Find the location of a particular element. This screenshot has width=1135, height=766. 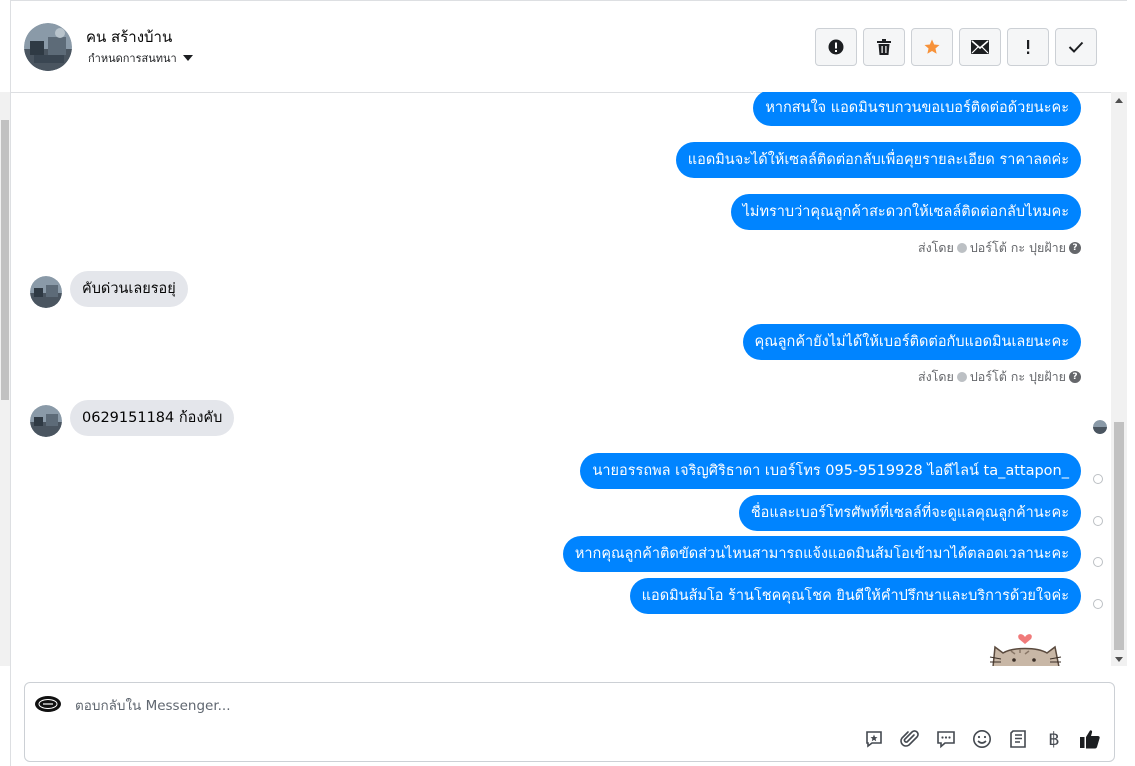

chat-button is located at coordinates (946, 739).